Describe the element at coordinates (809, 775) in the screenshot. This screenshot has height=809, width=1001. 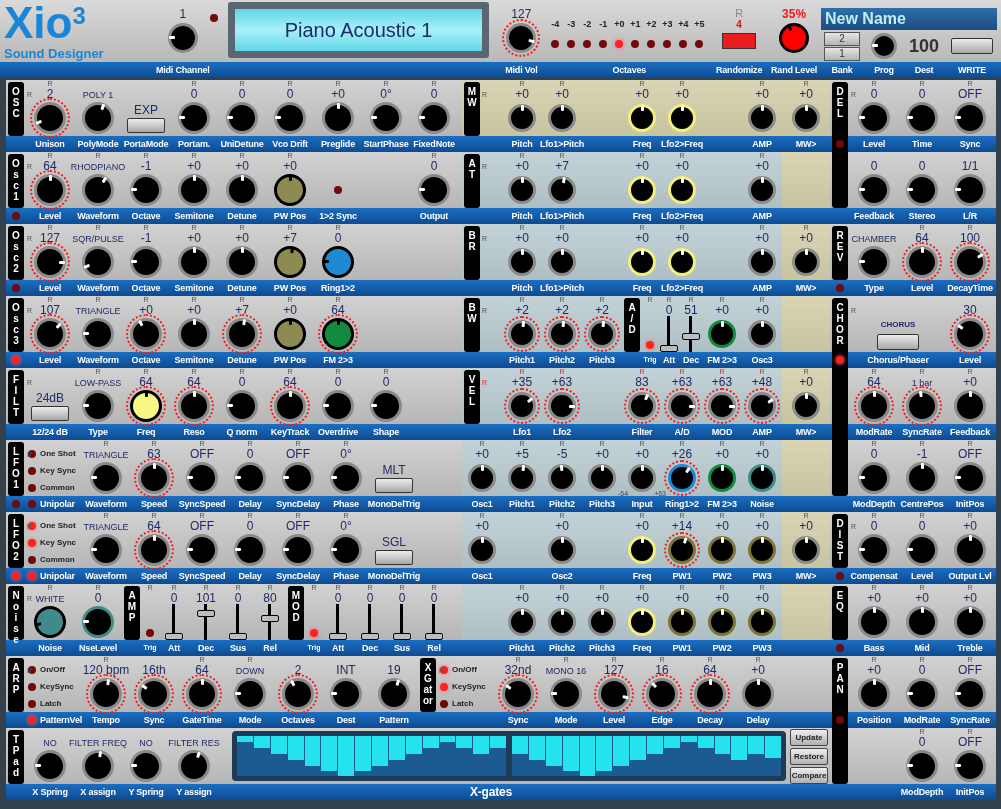
I see `action-button: Compare` at that location.